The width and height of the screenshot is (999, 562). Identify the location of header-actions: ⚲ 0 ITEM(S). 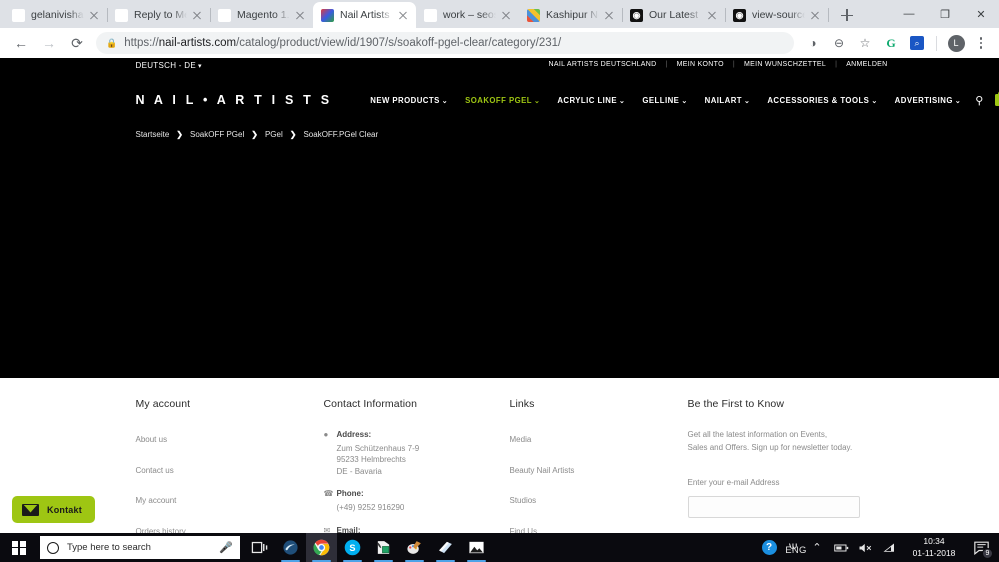
(987, 98).